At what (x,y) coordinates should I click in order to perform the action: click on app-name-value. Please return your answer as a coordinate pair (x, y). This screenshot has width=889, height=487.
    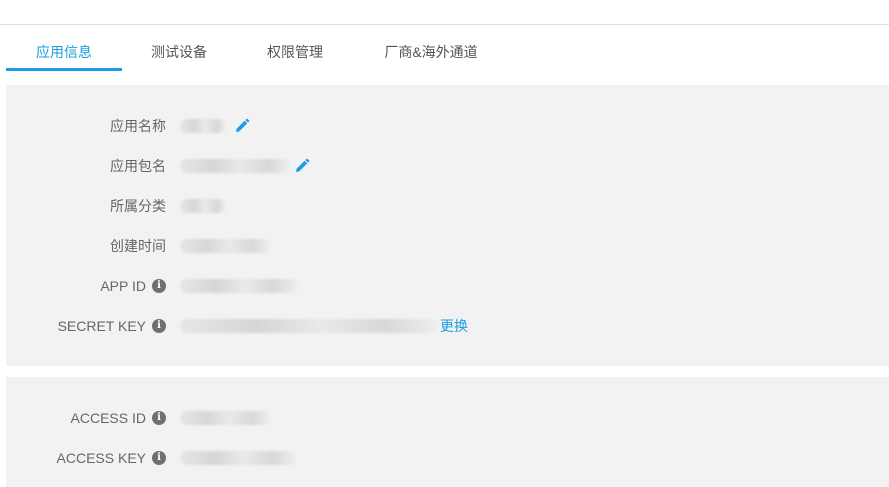
    Looking at the image, I should click on (215, 126).